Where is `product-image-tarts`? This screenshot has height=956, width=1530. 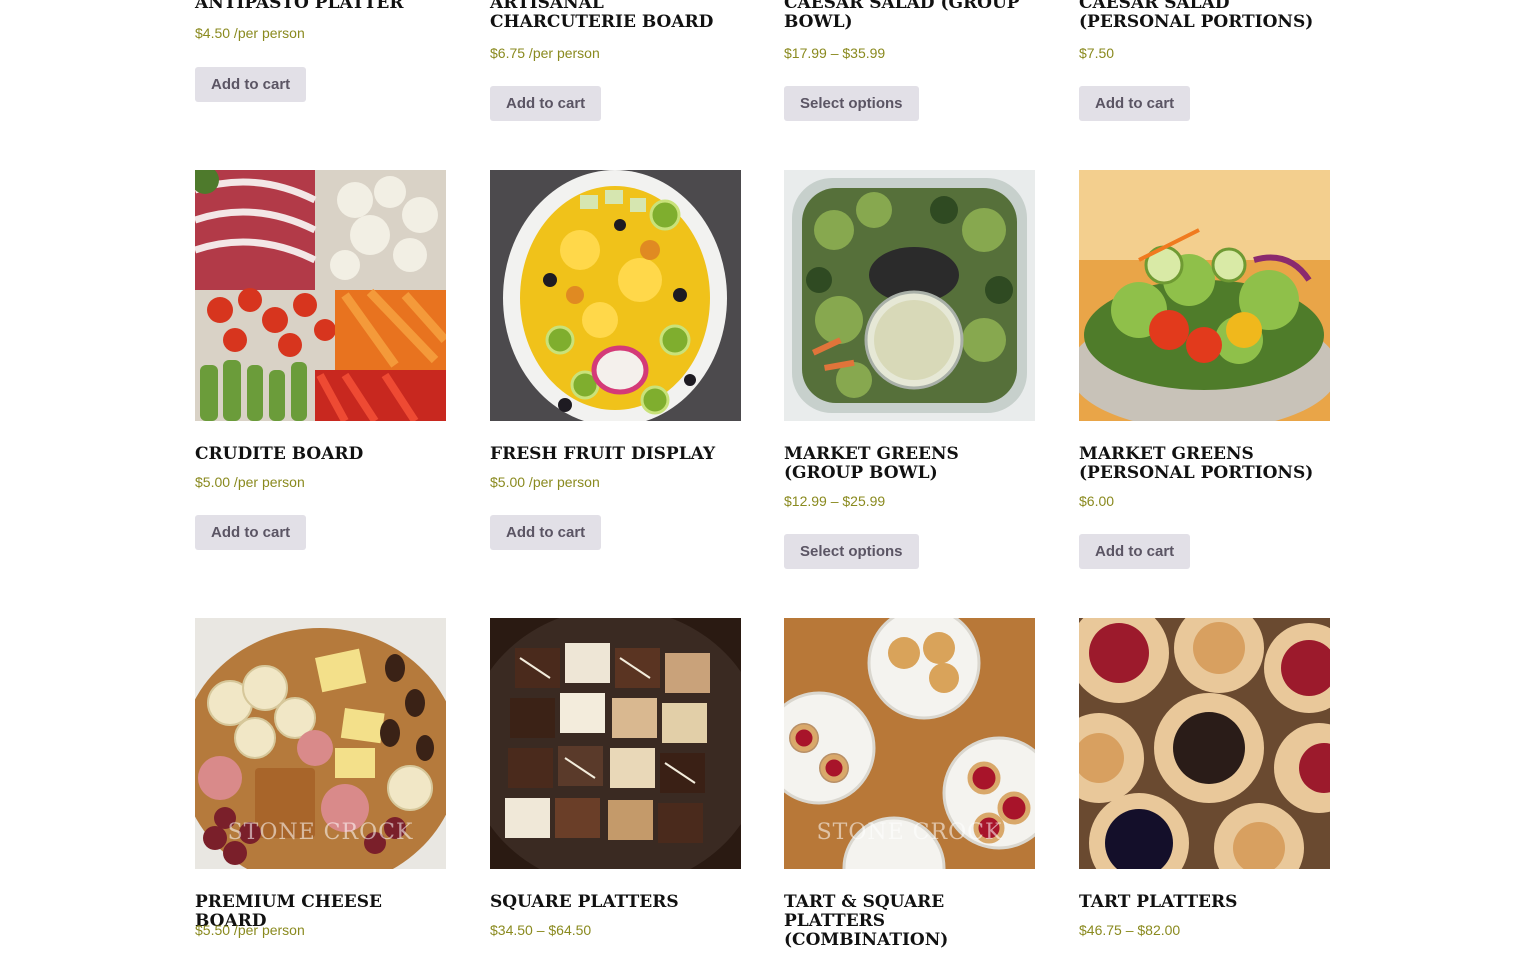 product-image-tarts is located at coordinates (1204, 743).